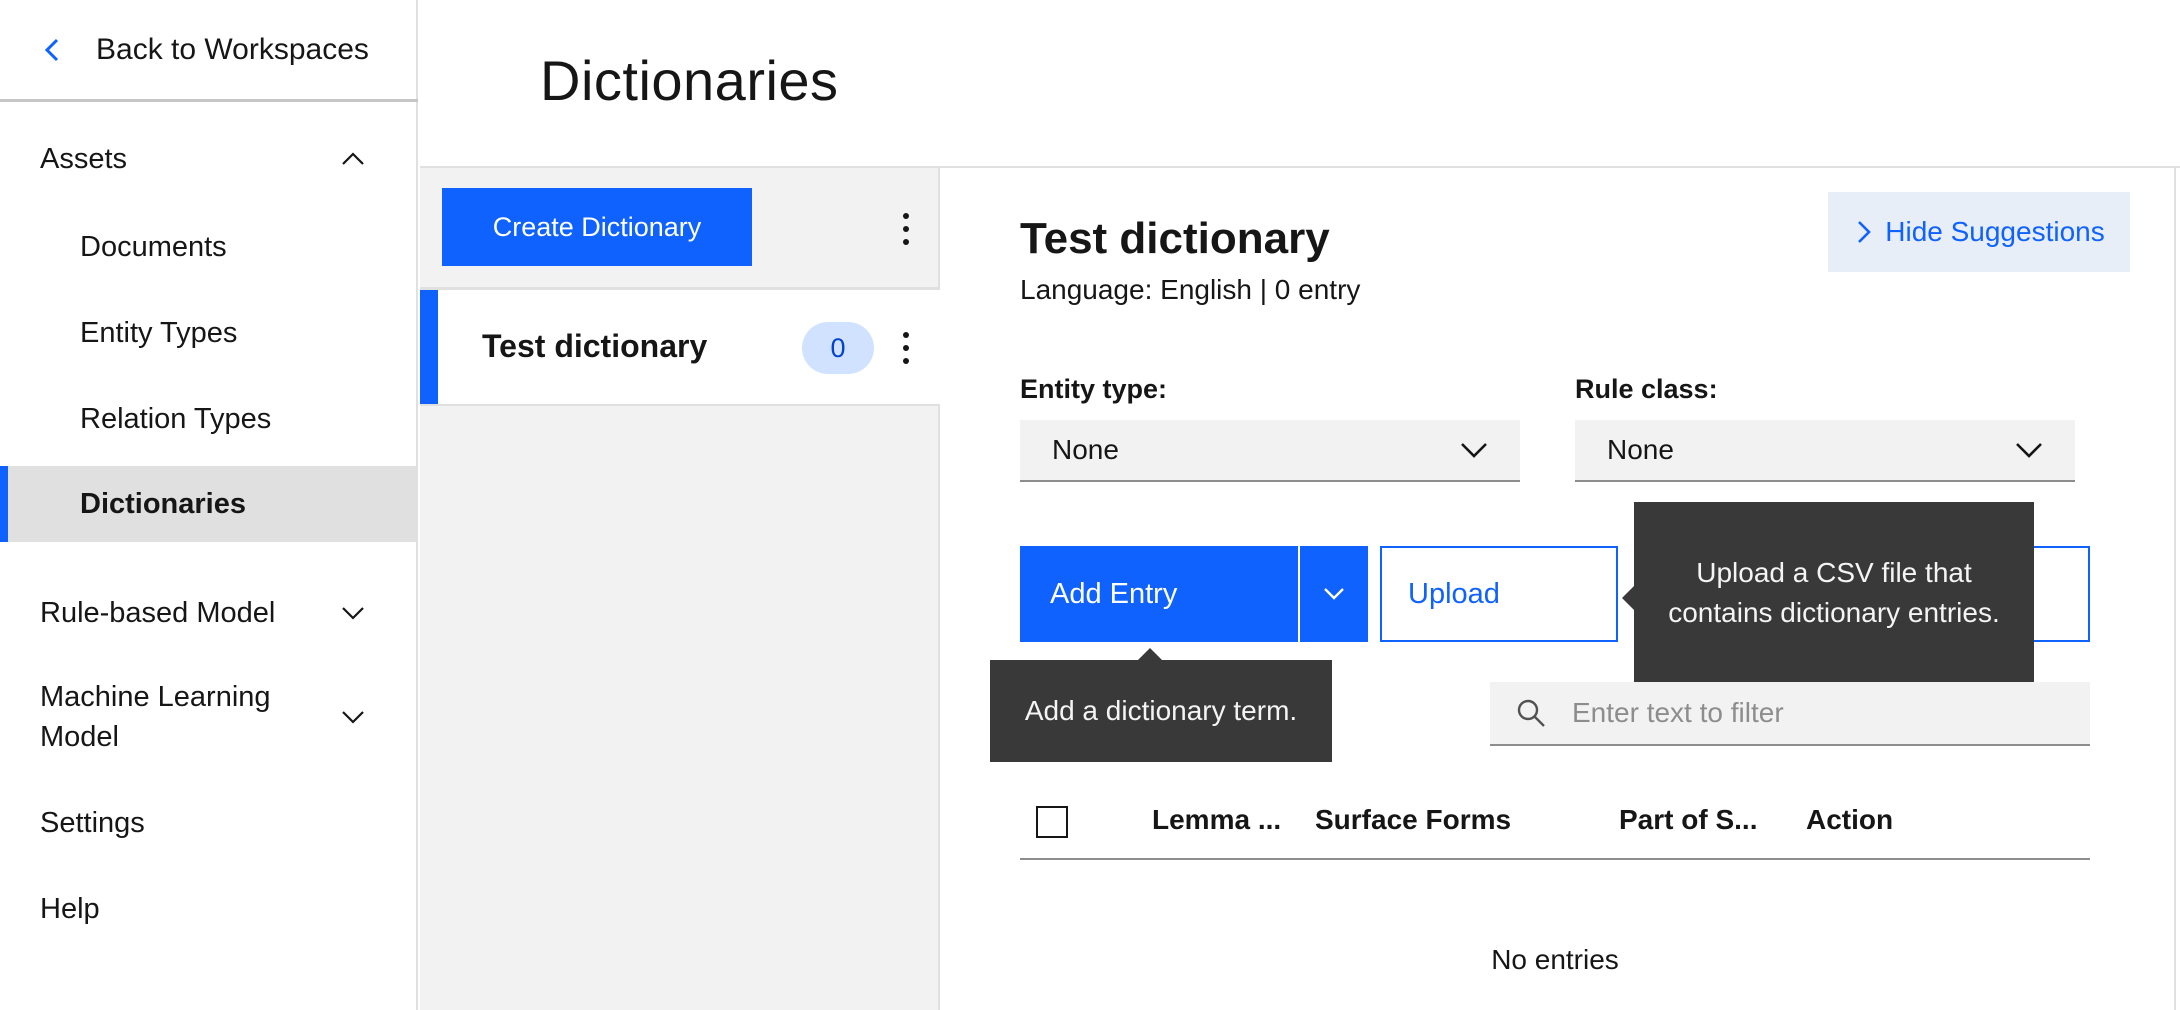  Describe the element at coordinates (1555, 959) in the screenshot. I see `empty-table-message: No entries` at that location.